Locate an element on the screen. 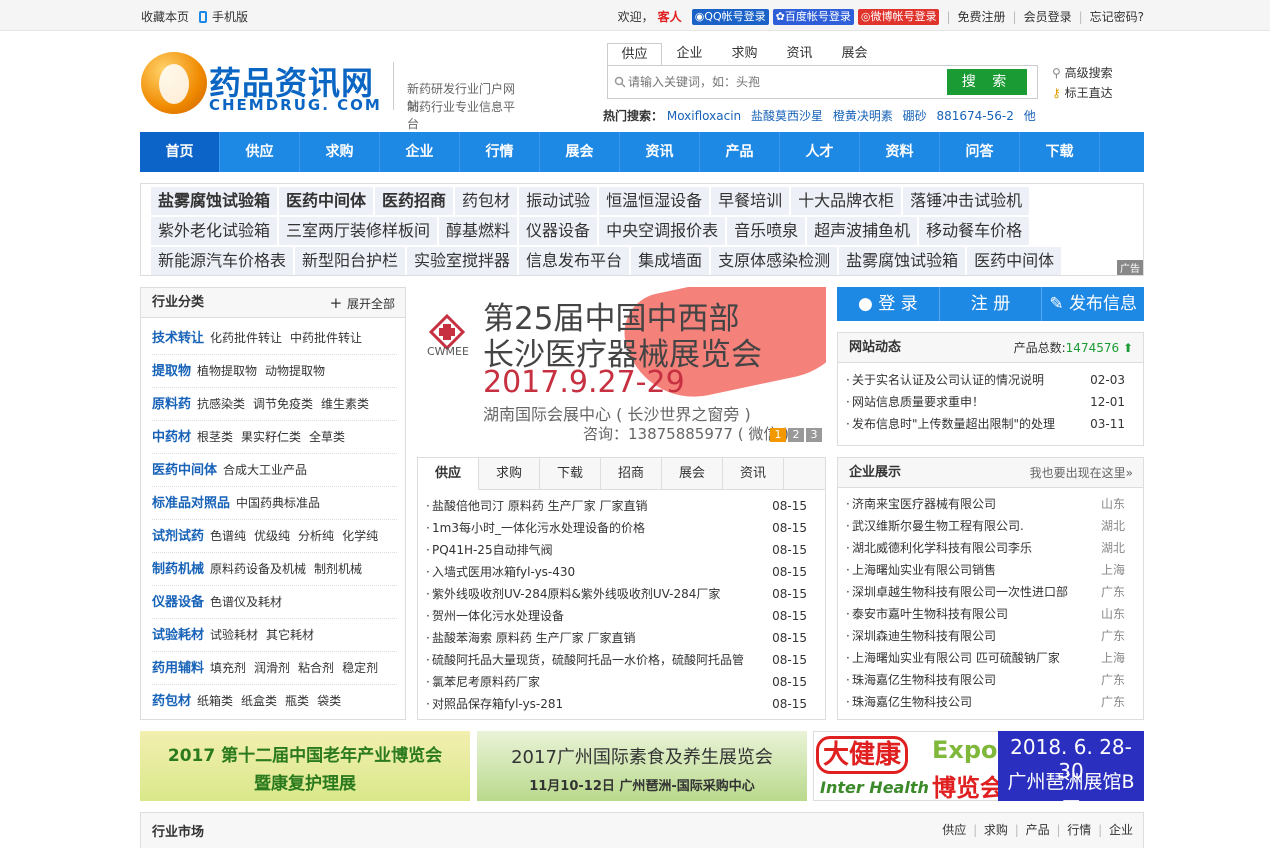 The height and width of the screenshot is (848, 1270). market-link-company: 企业 is located at coordinates (1121, 830).